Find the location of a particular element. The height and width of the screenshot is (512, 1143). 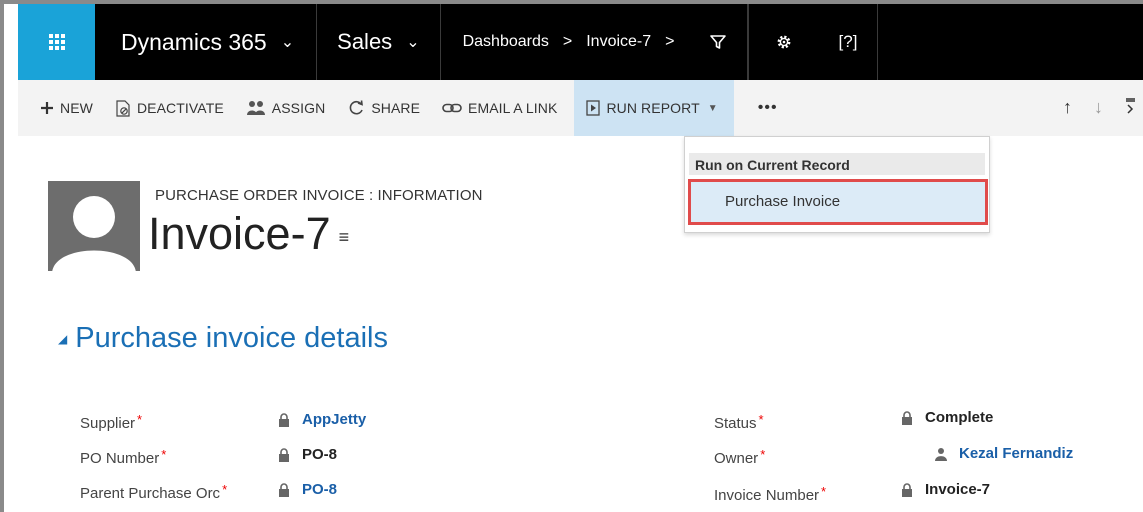

po-number-value: PO-8 is located at coordinates (320, 454).